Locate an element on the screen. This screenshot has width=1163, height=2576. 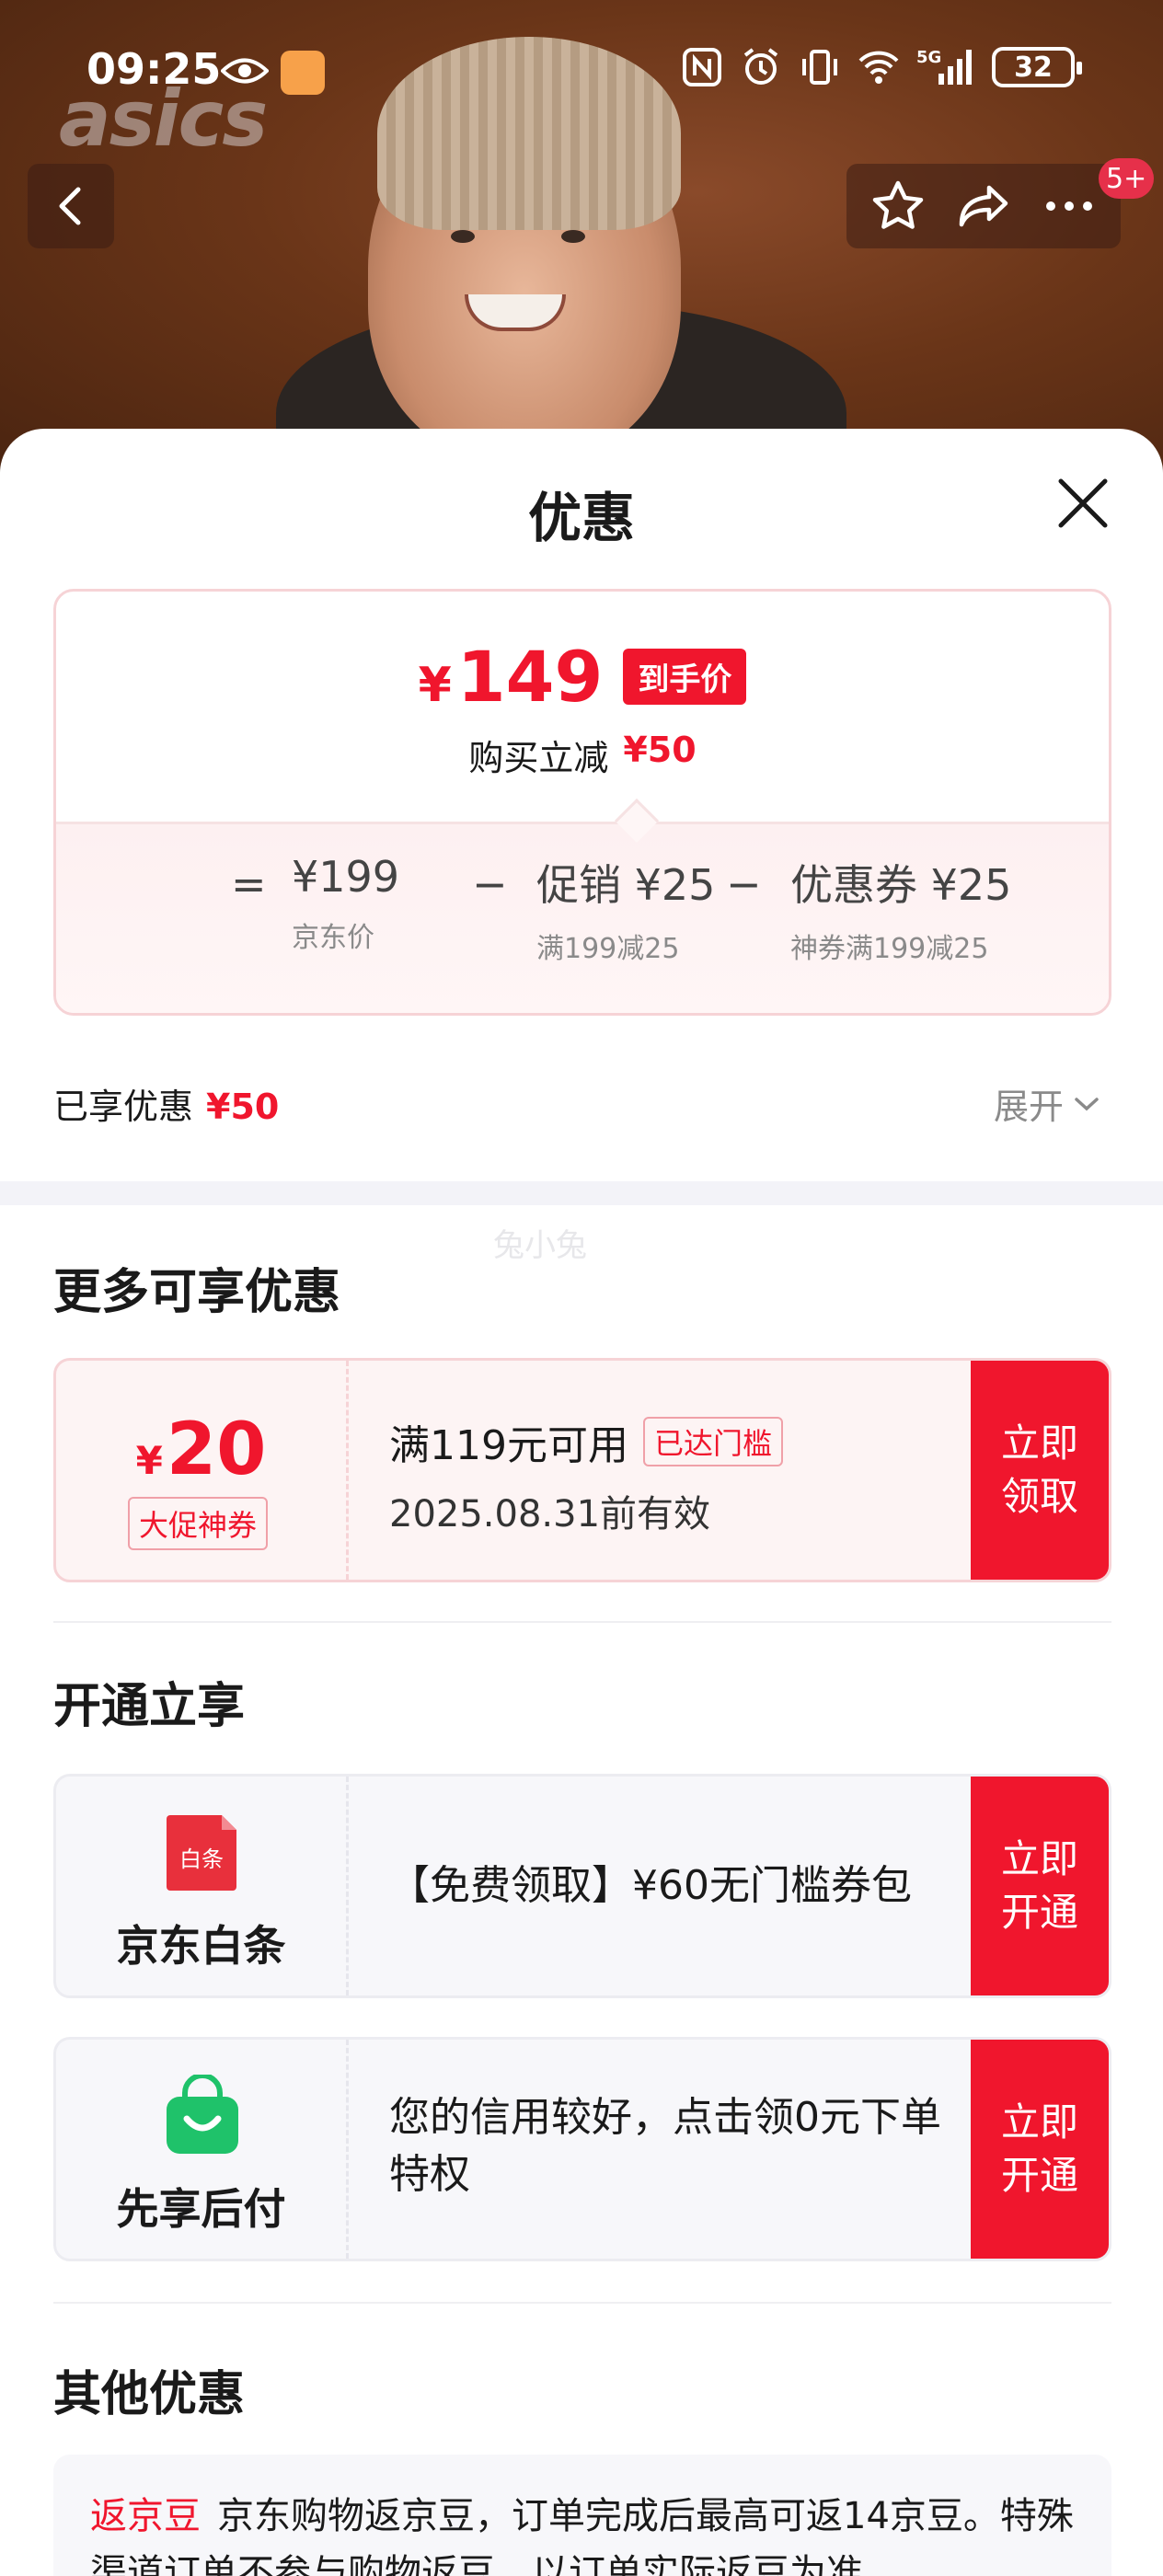
threshold-reached-badge: 已达门槛 is located at coordinates (712, 1441).